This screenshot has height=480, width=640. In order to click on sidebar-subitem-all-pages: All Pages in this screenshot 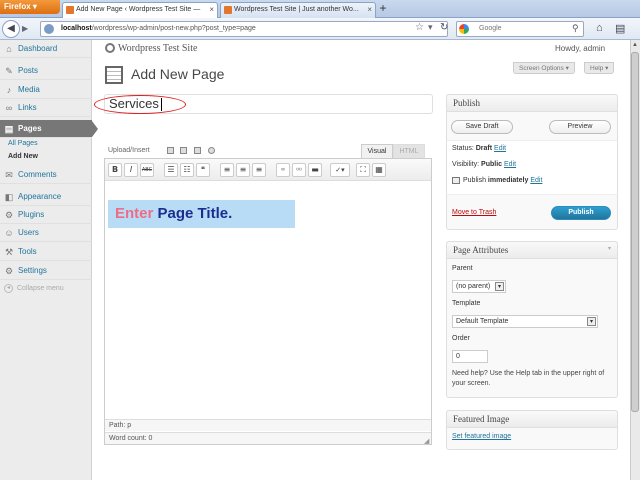, I will do `click(23, 143)`.